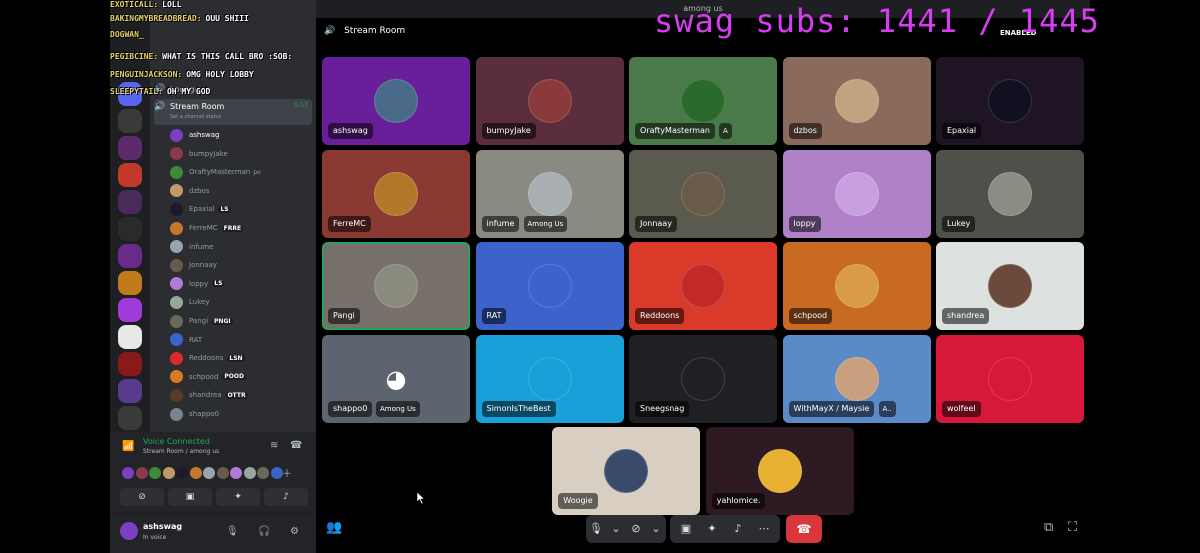 Image resolution: width=1200 pixels, height=553 pixels. I want to click on noise-suppression-icon: ≋, so click(274, 445).